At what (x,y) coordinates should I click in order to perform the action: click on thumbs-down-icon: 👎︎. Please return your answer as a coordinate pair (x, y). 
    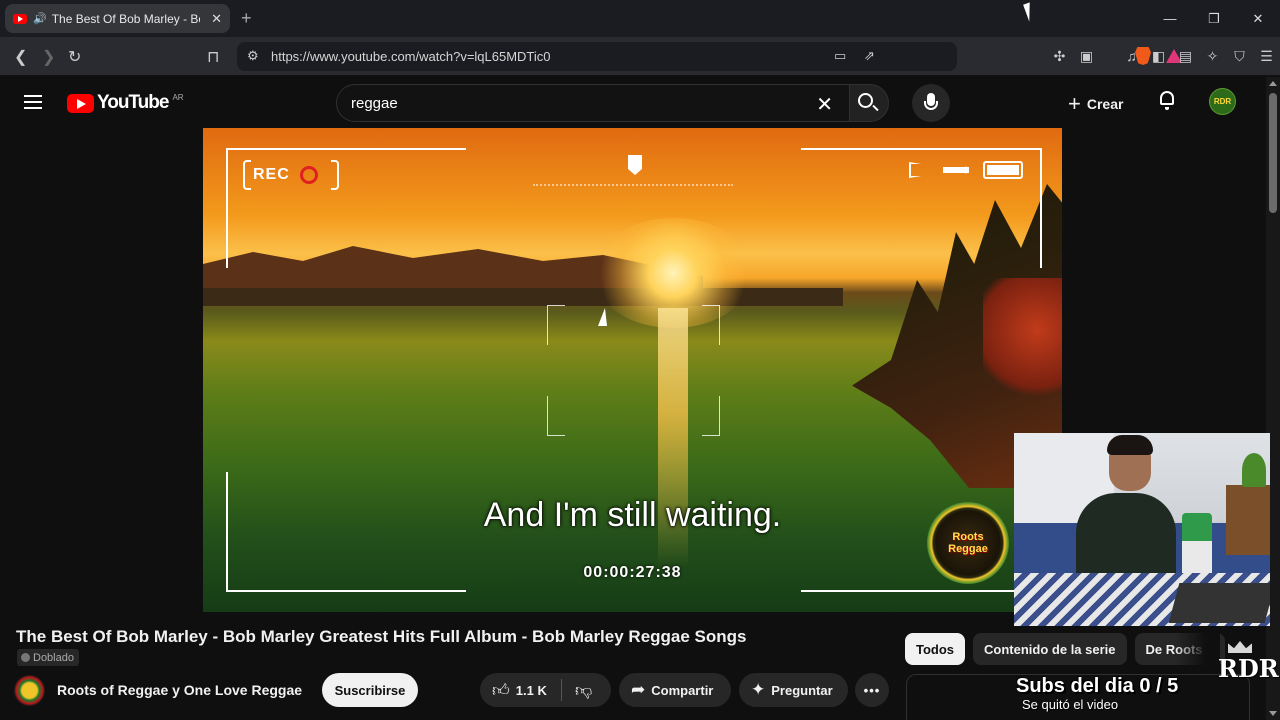
    Looking at the image, I should click on (584, 690).